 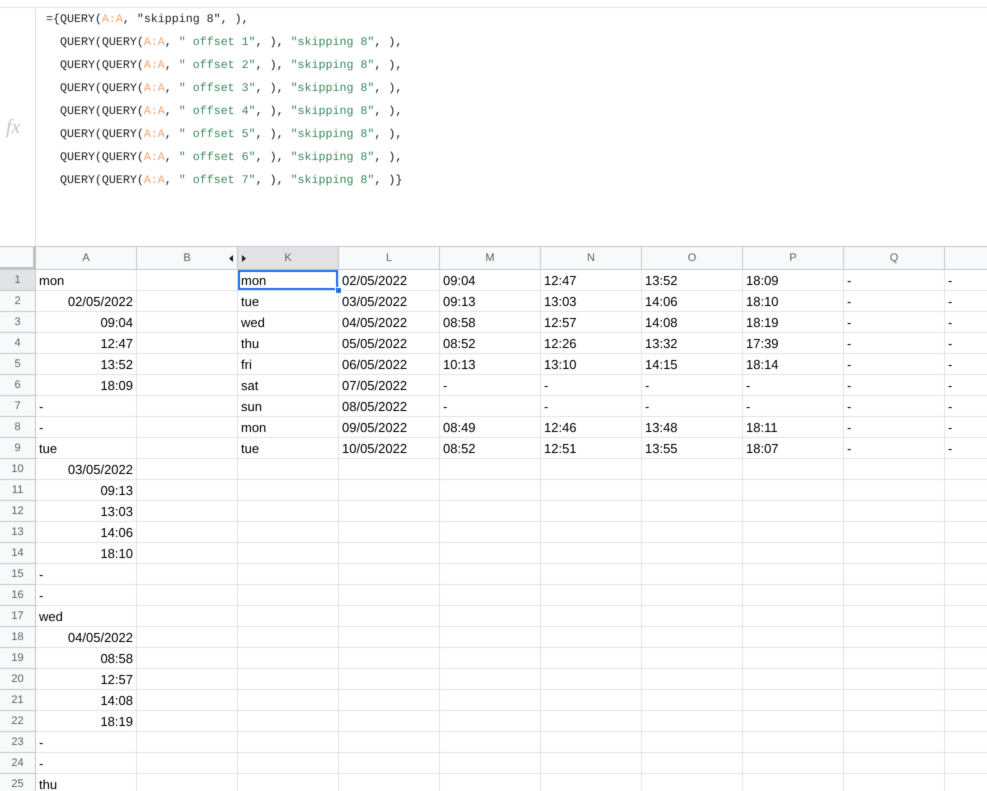 I want to click on table-cell: 04/05/2022, so click(x=86, y=636).